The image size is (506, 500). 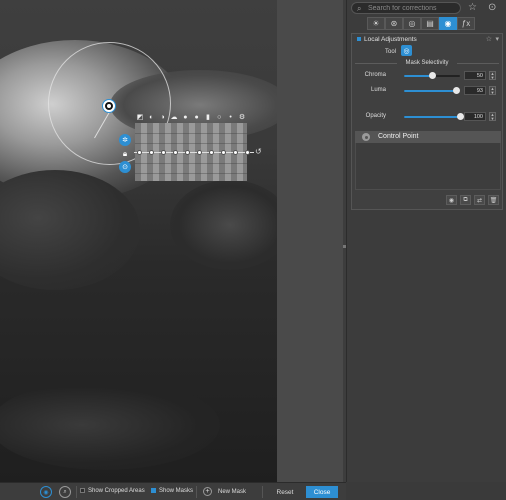 I want to click on selectivity-channel-icons: ◩ ◐ ◑ ☁ ● ● ▮ ○ • ⚙, so click(x=191, y=118).